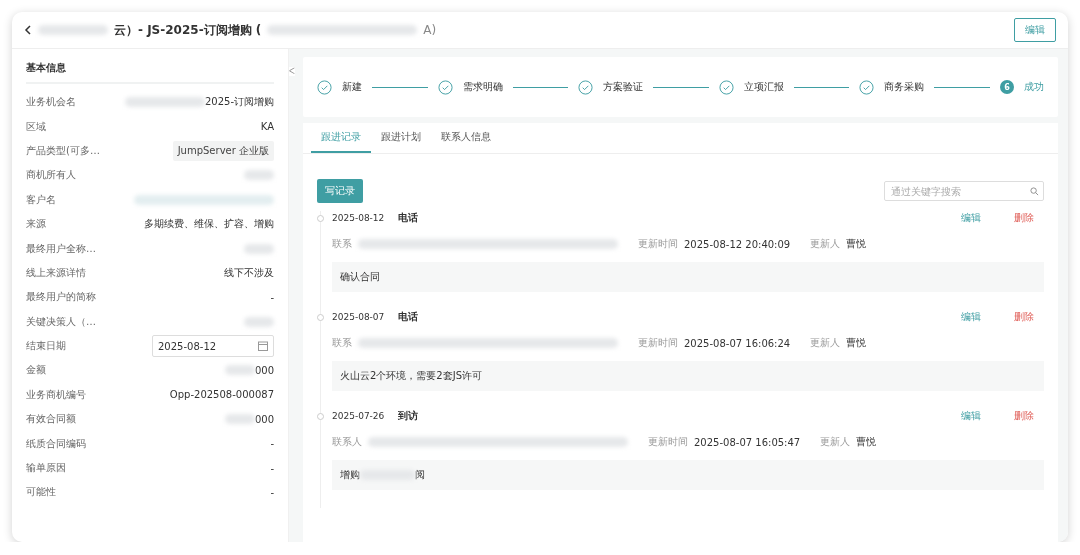 This screenshot has width=1080, height=555. I want to click on contact-label: 联系人, so click(347, 442).